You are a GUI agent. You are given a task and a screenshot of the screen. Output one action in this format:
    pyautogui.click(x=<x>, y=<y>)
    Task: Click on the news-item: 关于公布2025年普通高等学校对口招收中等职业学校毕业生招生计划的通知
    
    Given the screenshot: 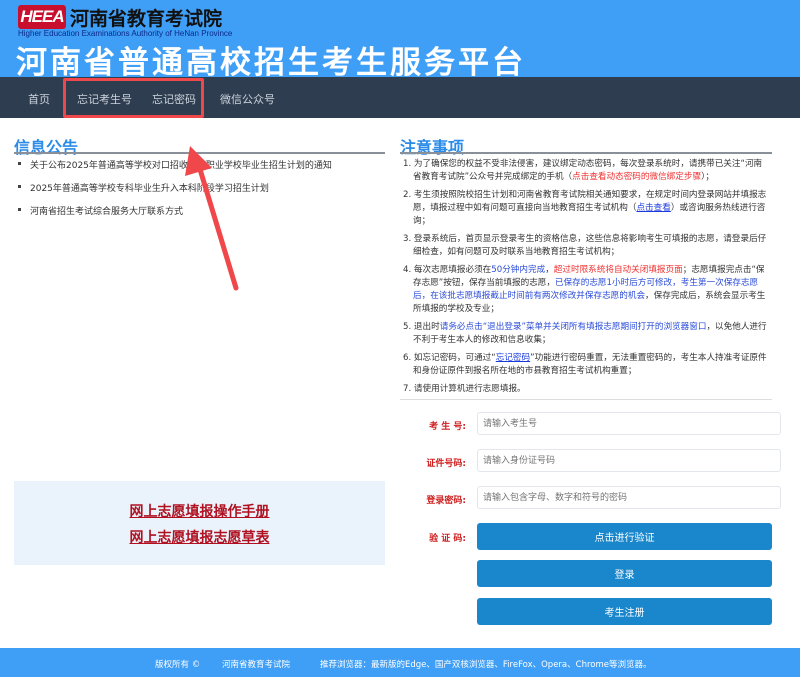 What is the action you would take?
    pyautogui.click(x=201, y=164)
    